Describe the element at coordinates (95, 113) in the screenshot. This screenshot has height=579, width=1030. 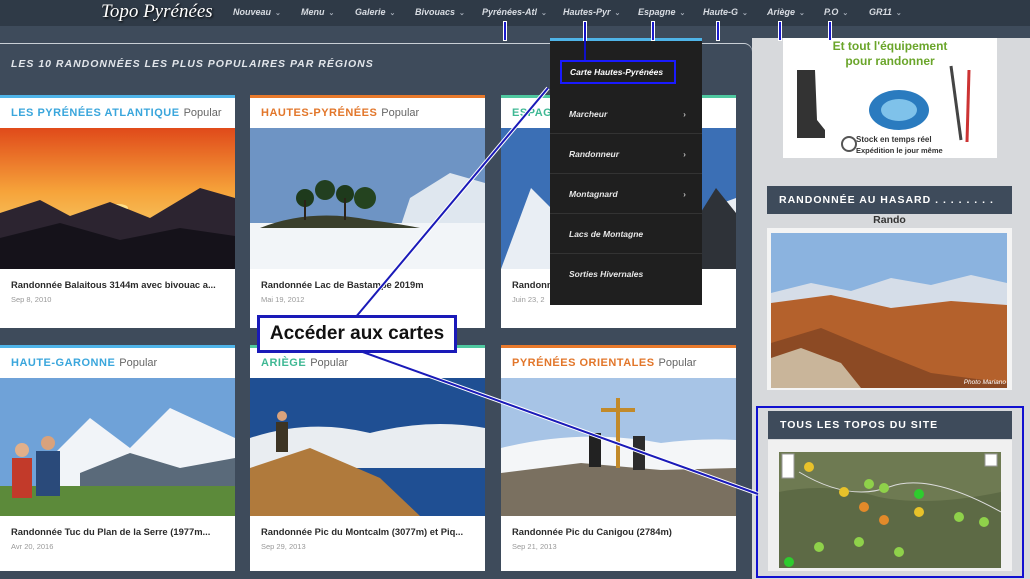
I see `card-region-label: LES PYRÉNÉES ATLANTIQUE` at that location.